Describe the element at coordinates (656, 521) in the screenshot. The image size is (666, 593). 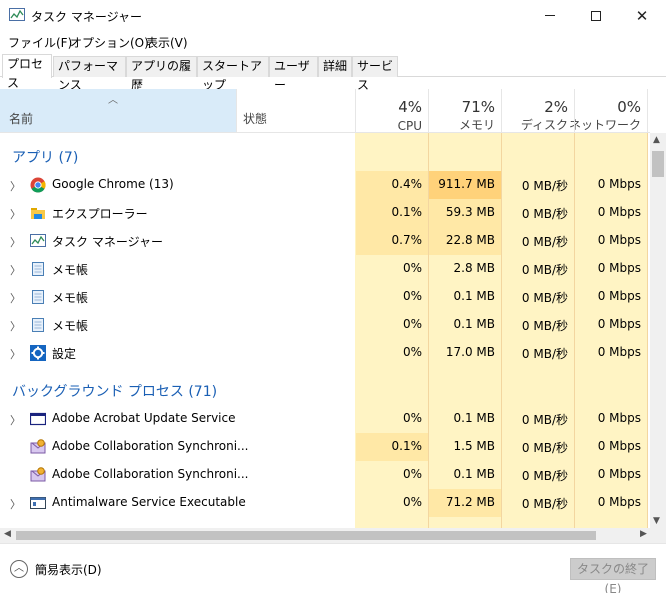
I see `scroll-down-icon: ▼` at that location.